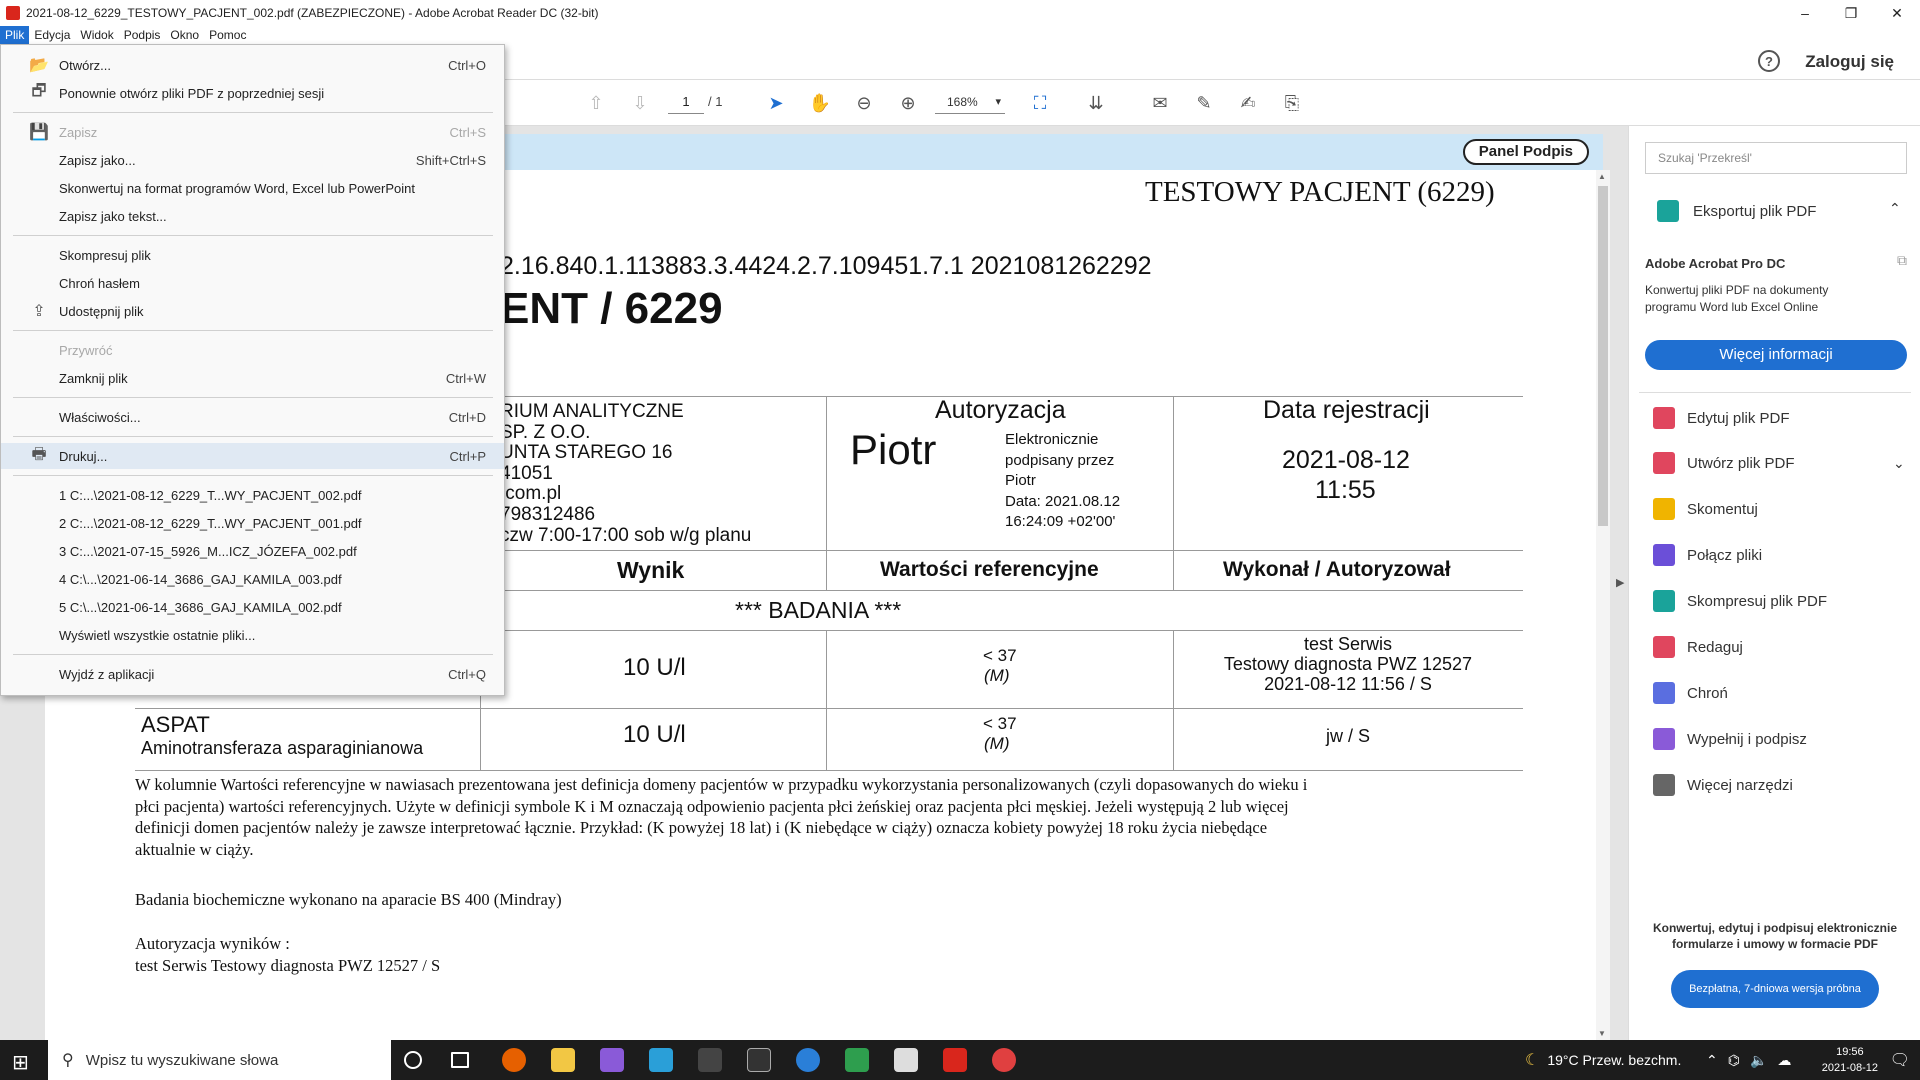 This screenshot has width=1920, height=1080. What do you see at coordinates (1004, 1060) in the screenshot?
I see `chrome-icon` at bounding box center [1004, 1060].